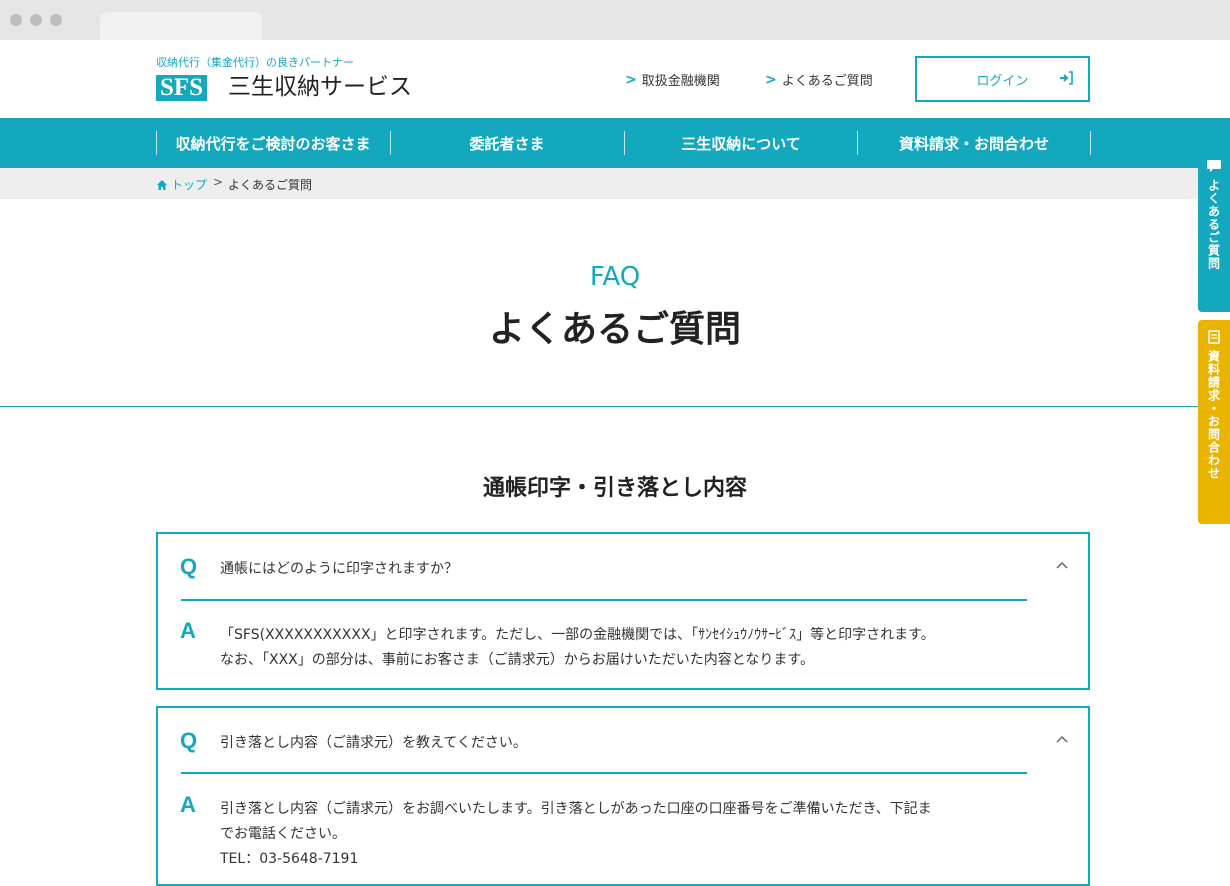 The height and width of the screenshot is (886, 1230). Describe the element at coordinates (182, 88) in the screenshot. I see `logo-mark: SFS` at that location.